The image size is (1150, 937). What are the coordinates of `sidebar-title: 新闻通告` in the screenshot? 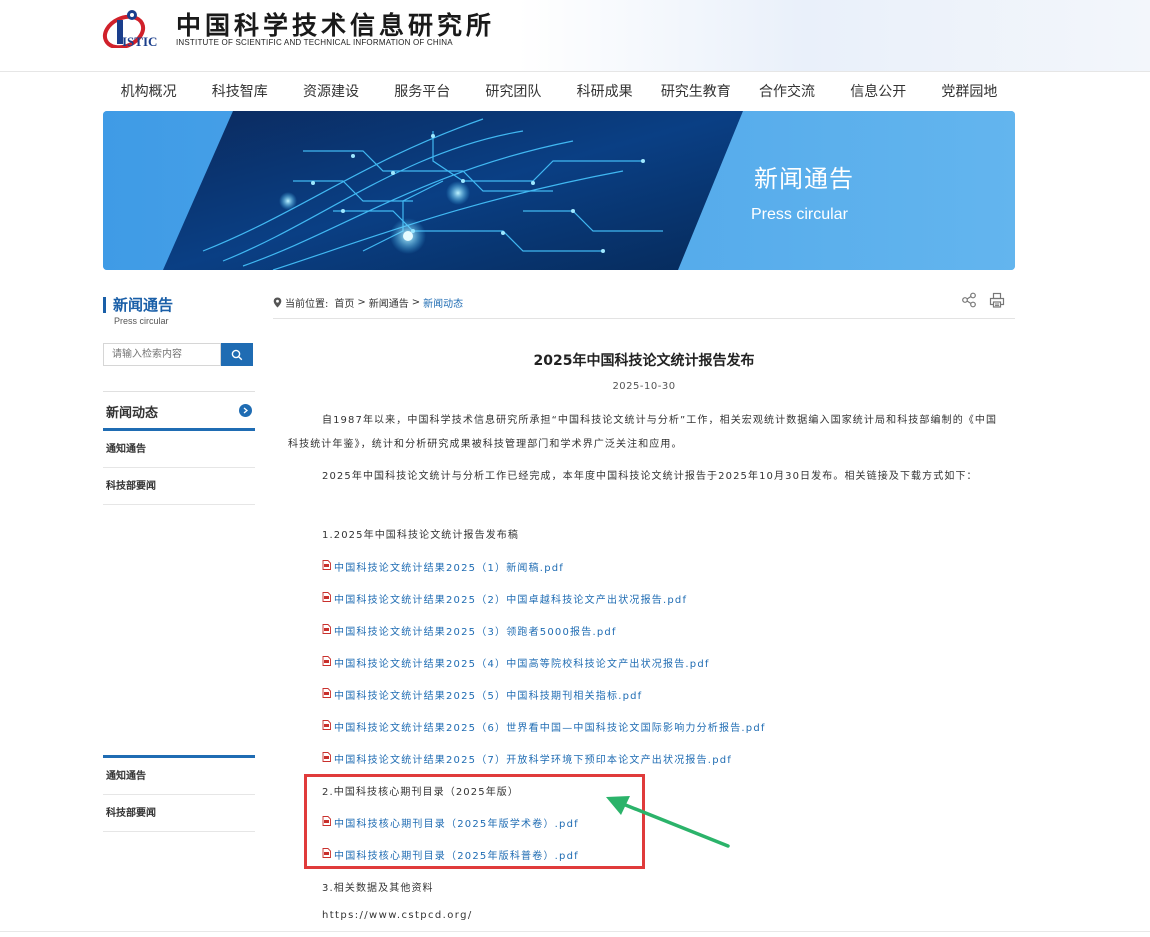 It's located at (143, 305).